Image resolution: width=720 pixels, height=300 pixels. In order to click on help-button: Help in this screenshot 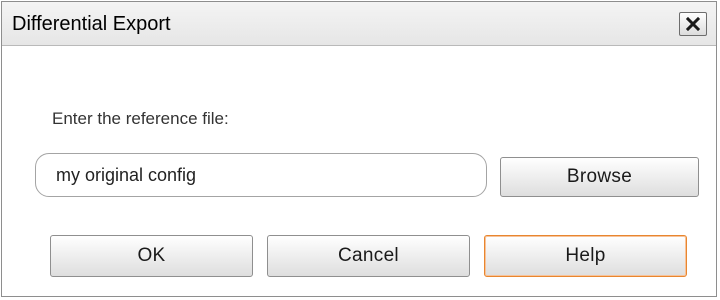, I will do `click(585, 256)`.